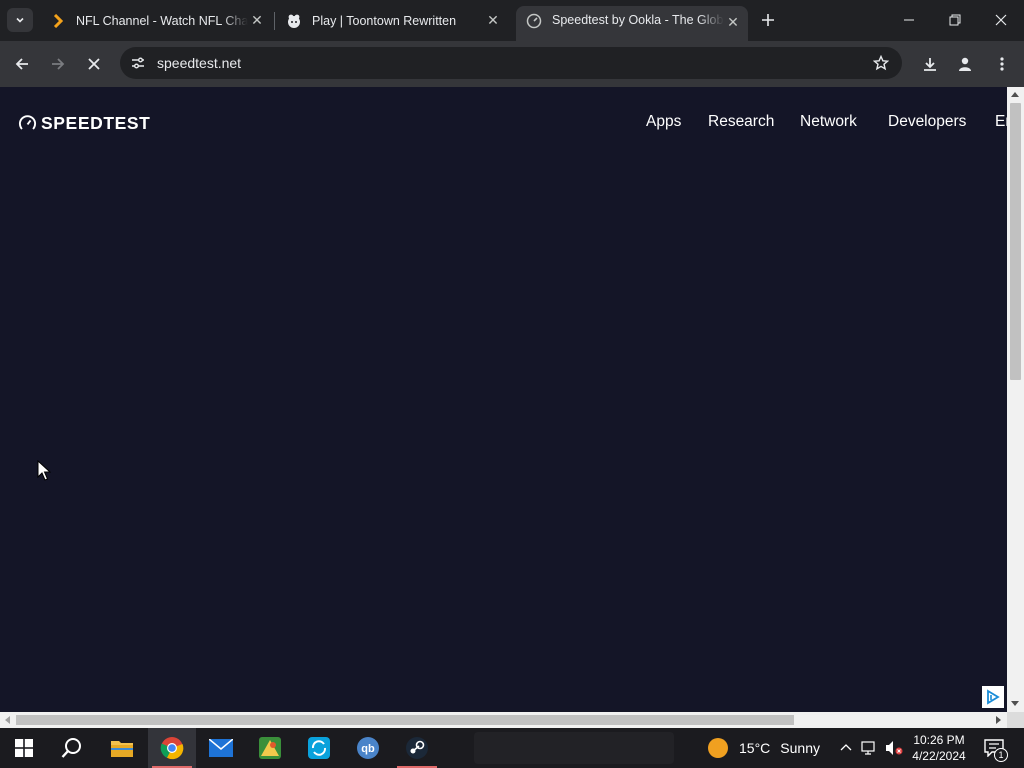 This screenshot has width=1024, height=768. What do you see at coordinates (27, 122) in the screenshot?
I see `speedtest-gauge-icon` at bounding box center [27, 122].